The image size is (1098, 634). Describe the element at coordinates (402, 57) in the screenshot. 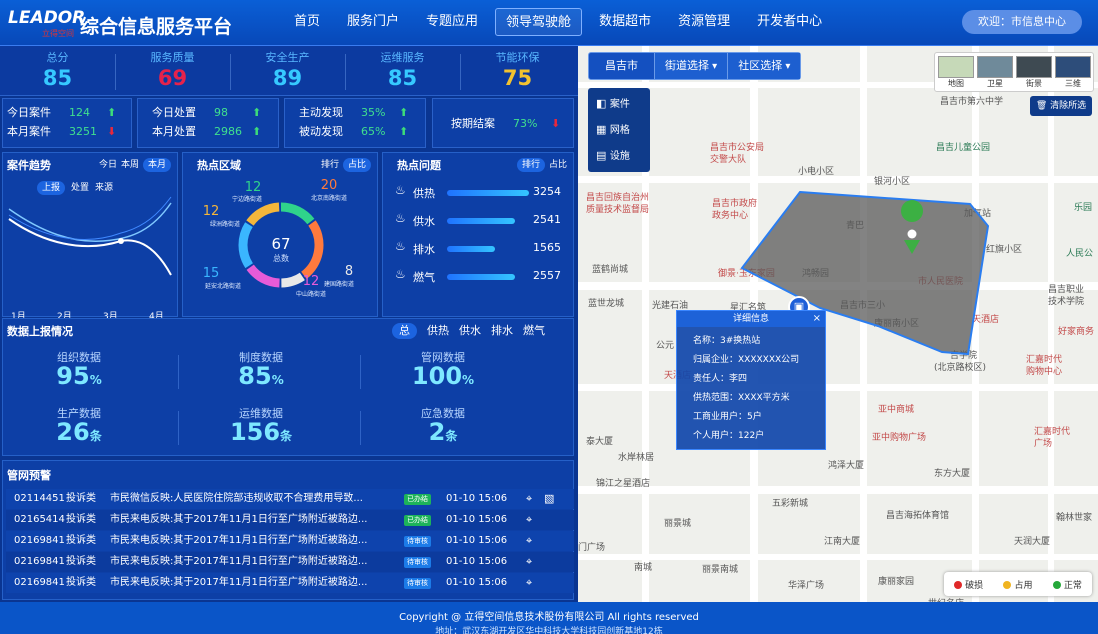

I see `kpi-label: 运维服务` at that location.